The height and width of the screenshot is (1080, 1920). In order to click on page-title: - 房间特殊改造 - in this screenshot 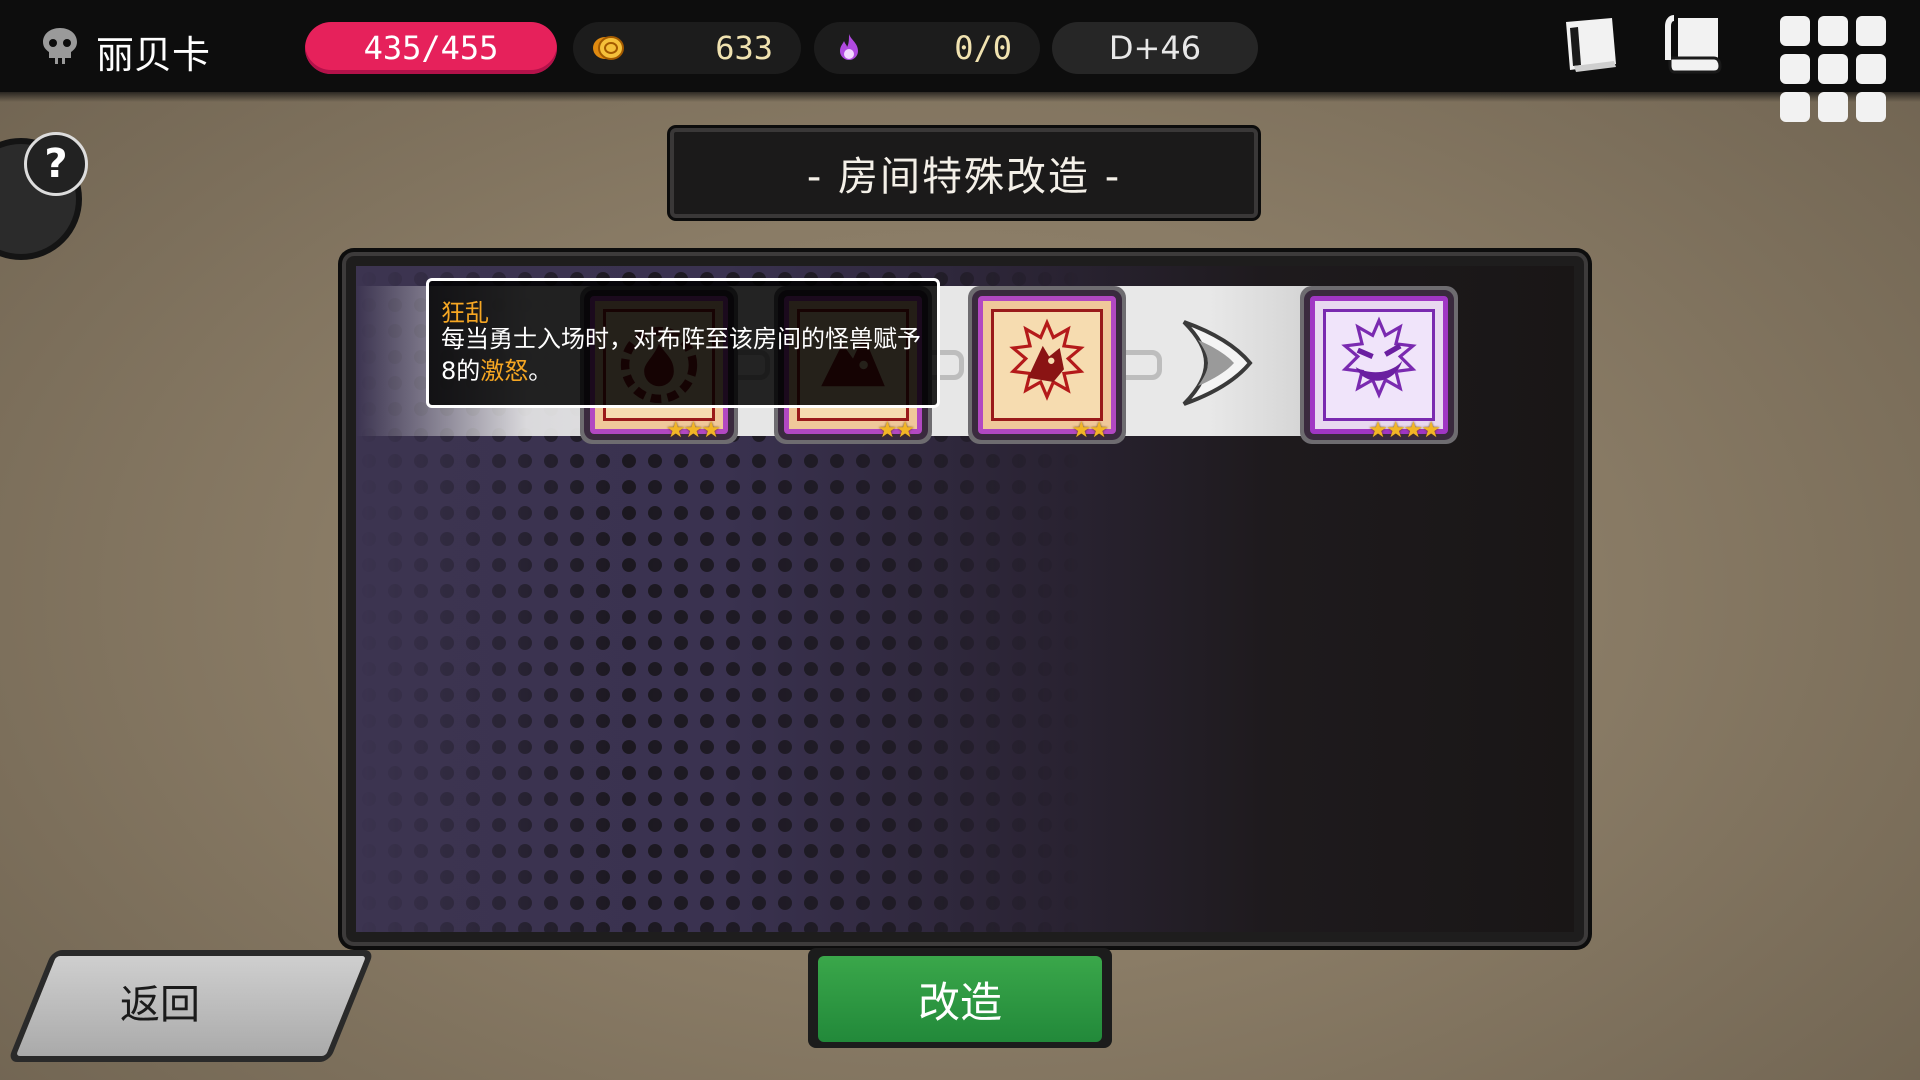, I will do `click(964, 177)`.